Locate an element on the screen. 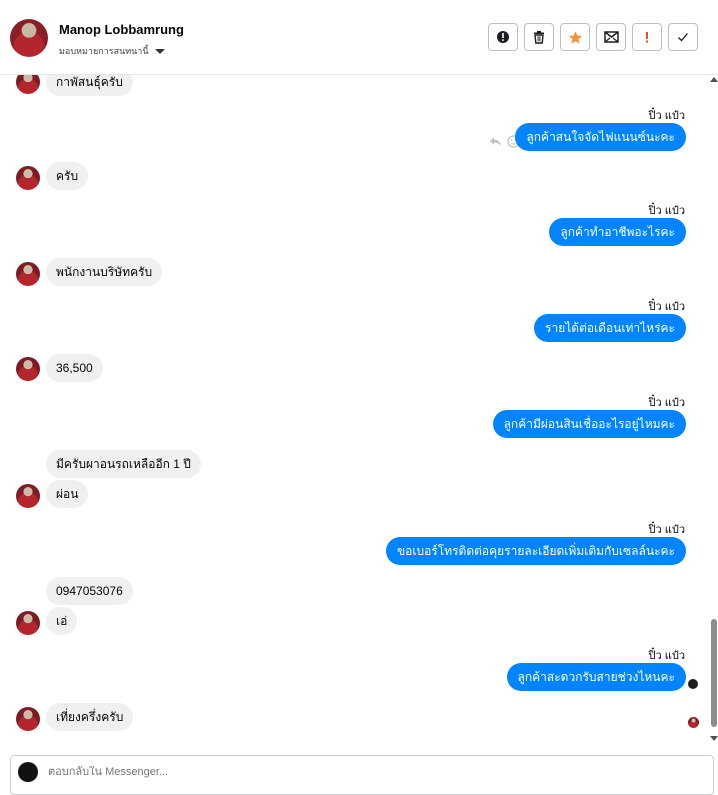  scrollbar-thumb is located at coordinates (714, 673).